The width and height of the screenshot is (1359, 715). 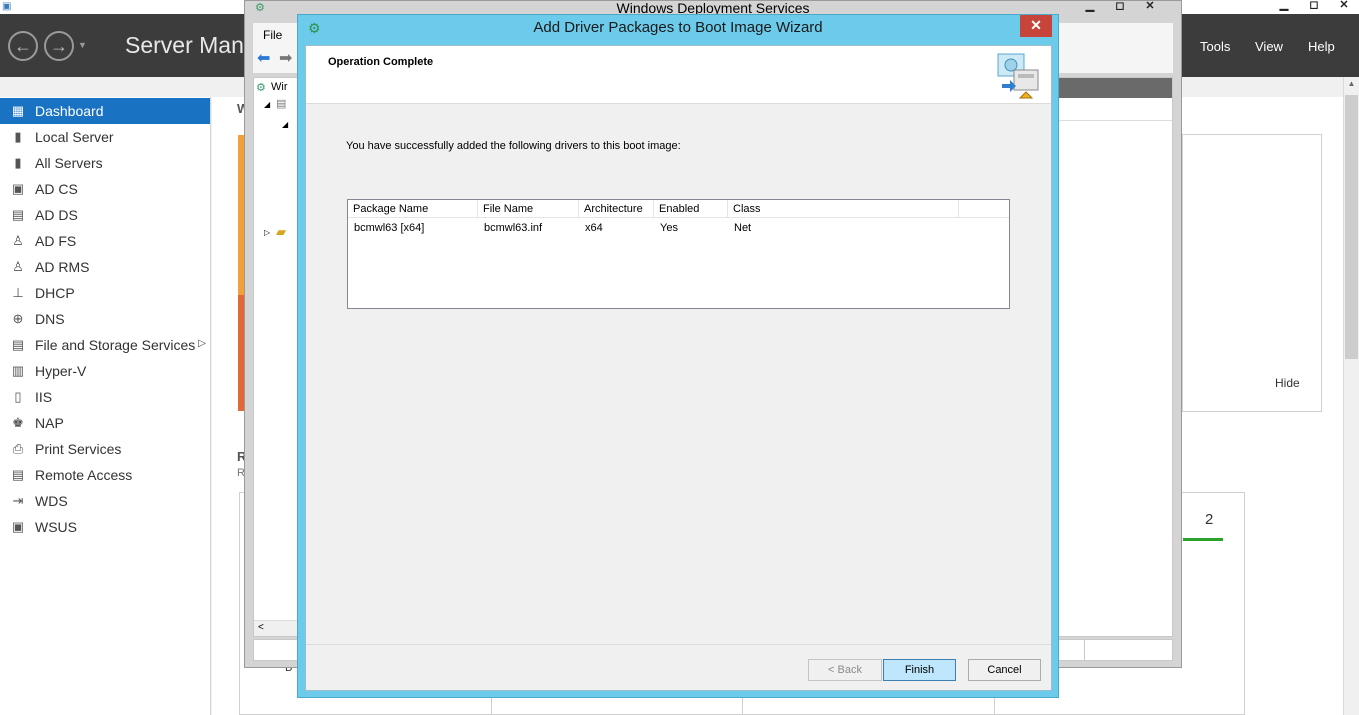 I want to click on sidebar-item-label: WSUS, so click(x=56, y=527).